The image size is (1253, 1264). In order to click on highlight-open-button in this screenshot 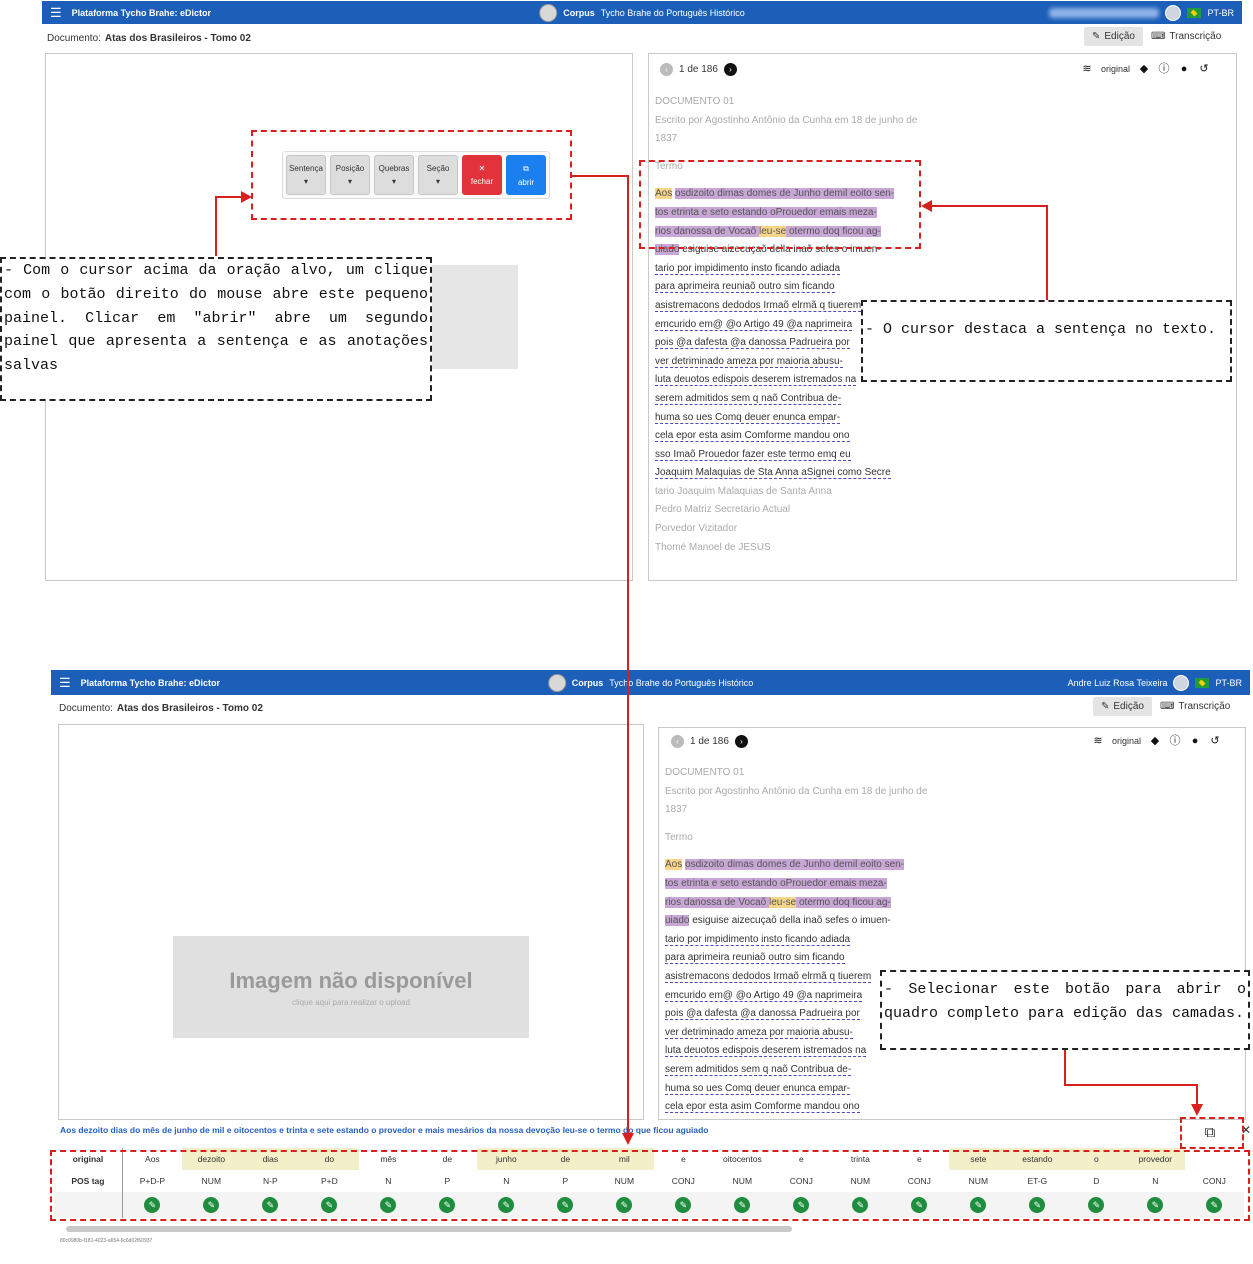, I will do `click(1212, 1133)`.